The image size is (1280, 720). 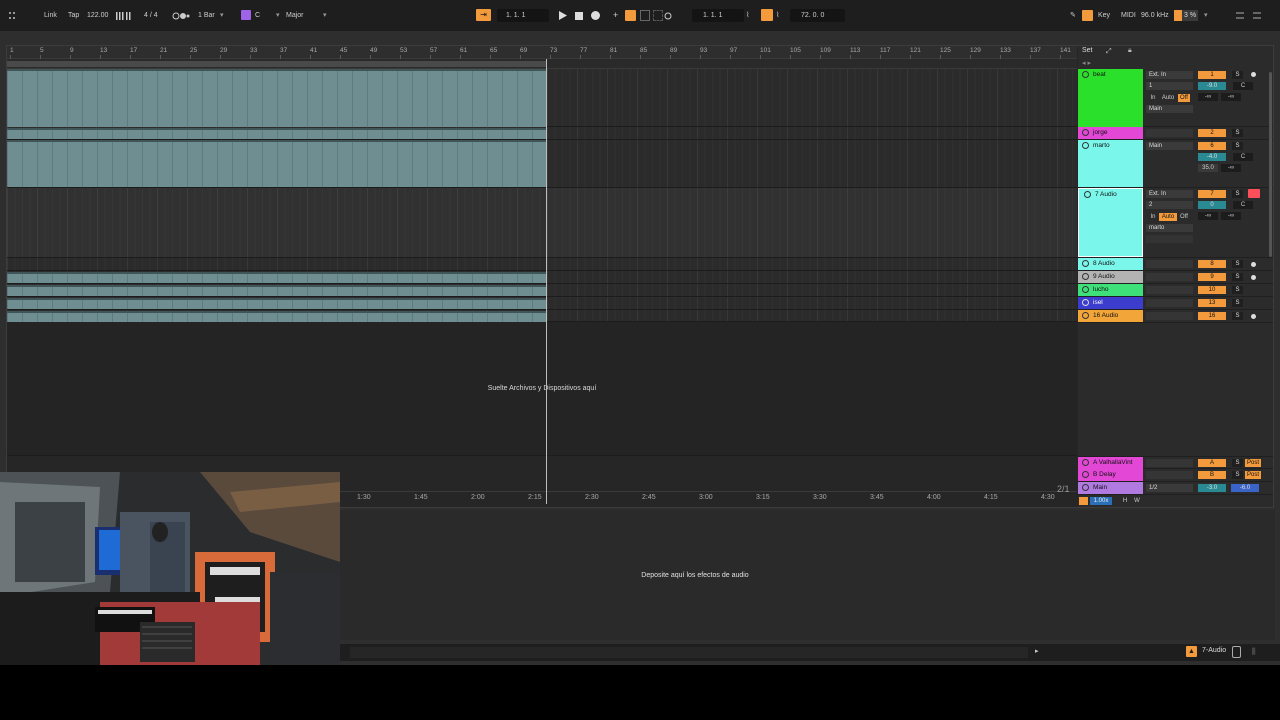 What do you see at coordinates (1254, 193) in the screenshot?
I see `arm-button-active` at bounding box center [1254, 193].